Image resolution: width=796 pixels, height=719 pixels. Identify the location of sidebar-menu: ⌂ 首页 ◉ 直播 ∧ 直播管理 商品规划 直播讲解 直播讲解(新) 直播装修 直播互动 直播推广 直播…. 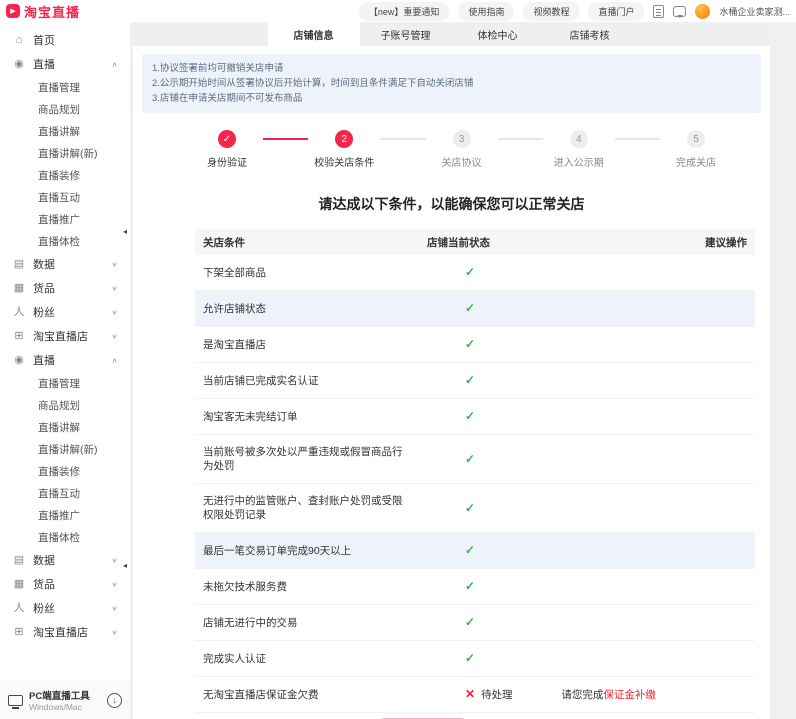
(65, 333).